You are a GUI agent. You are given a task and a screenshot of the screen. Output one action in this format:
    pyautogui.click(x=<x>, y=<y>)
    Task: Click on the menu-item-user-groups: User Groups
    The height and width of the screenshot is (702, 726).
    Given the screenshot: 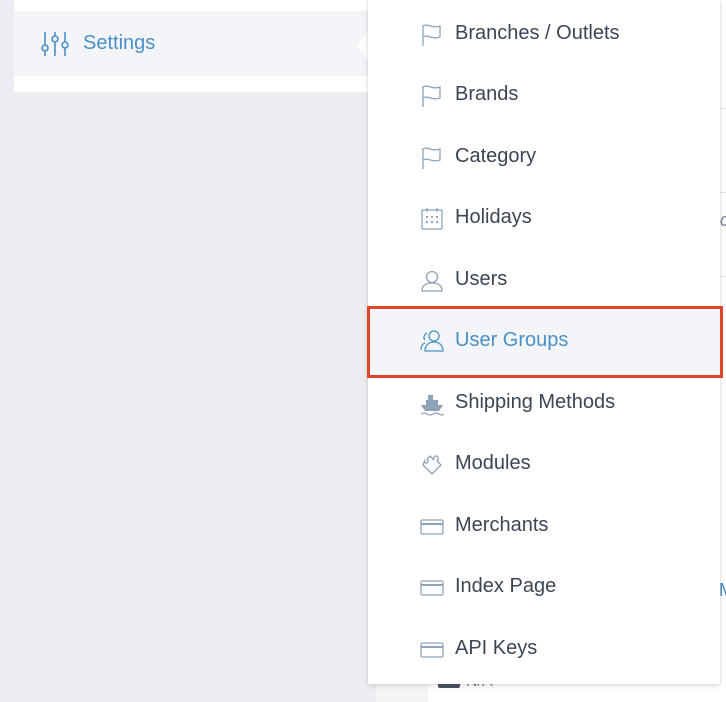 What is the action you would take?
    pyautogui.click(x=544, y=341)
    